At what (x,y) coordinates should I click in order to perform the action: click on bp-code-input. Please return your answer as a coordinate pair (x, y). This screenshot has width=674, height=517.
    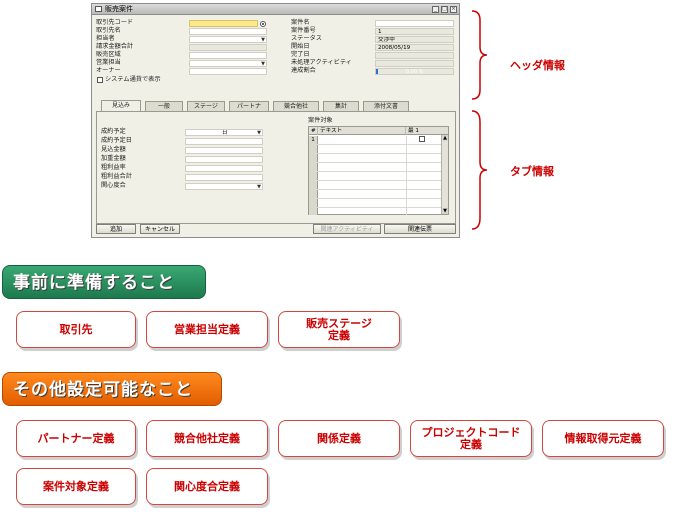
    Looking at the image, I should click on (223, 23).